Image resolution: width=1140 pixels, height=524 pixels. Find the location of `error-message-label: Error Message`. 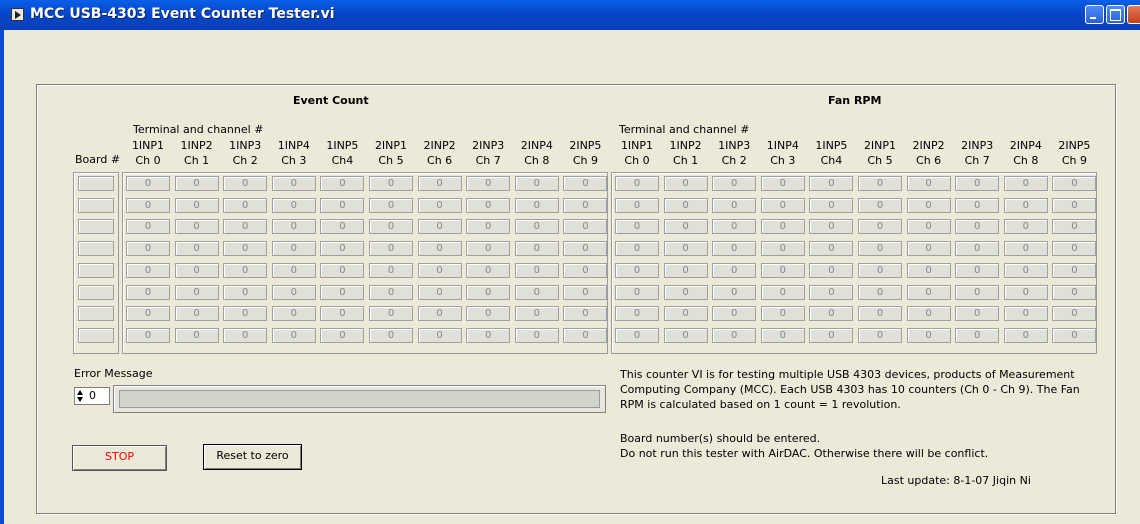

error-message-label: Error Message is located at coordinates (113, 373).